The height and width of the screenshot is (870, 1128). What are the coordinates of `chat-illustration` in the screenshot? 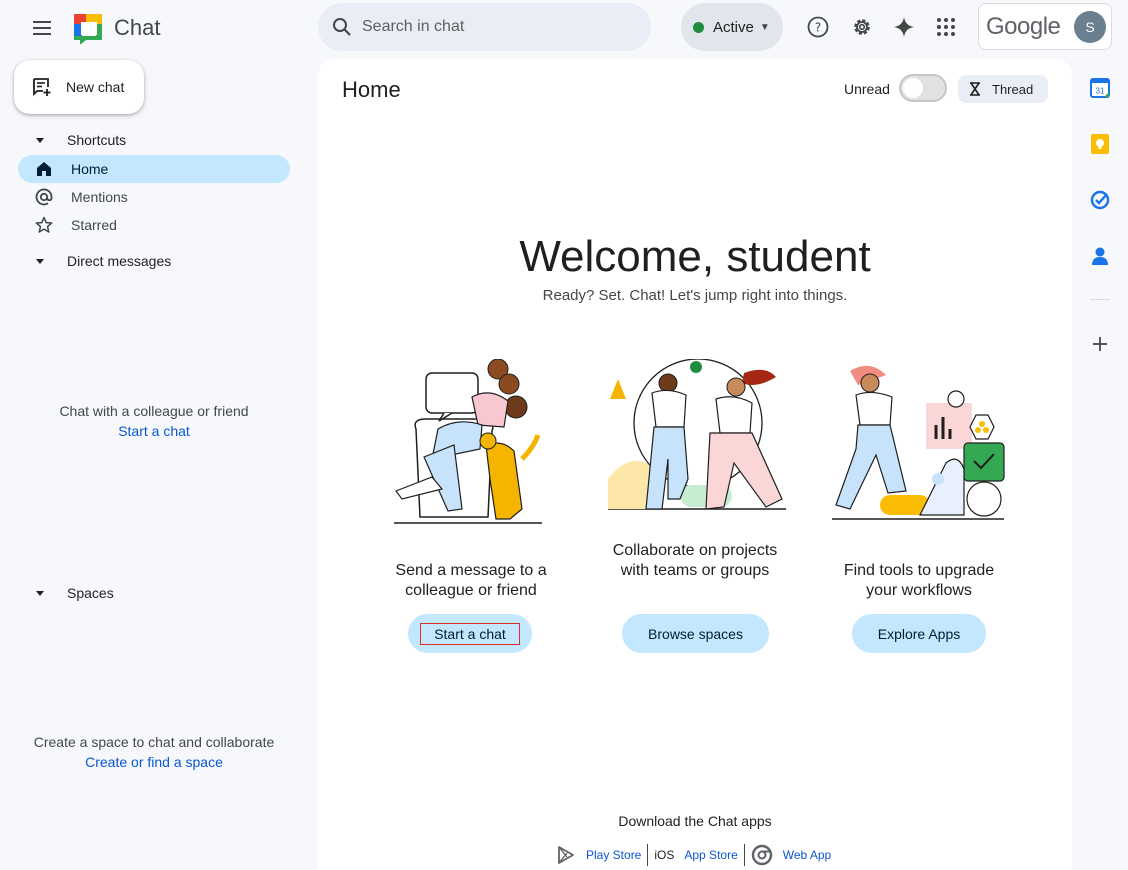 It's located at (468, 441).